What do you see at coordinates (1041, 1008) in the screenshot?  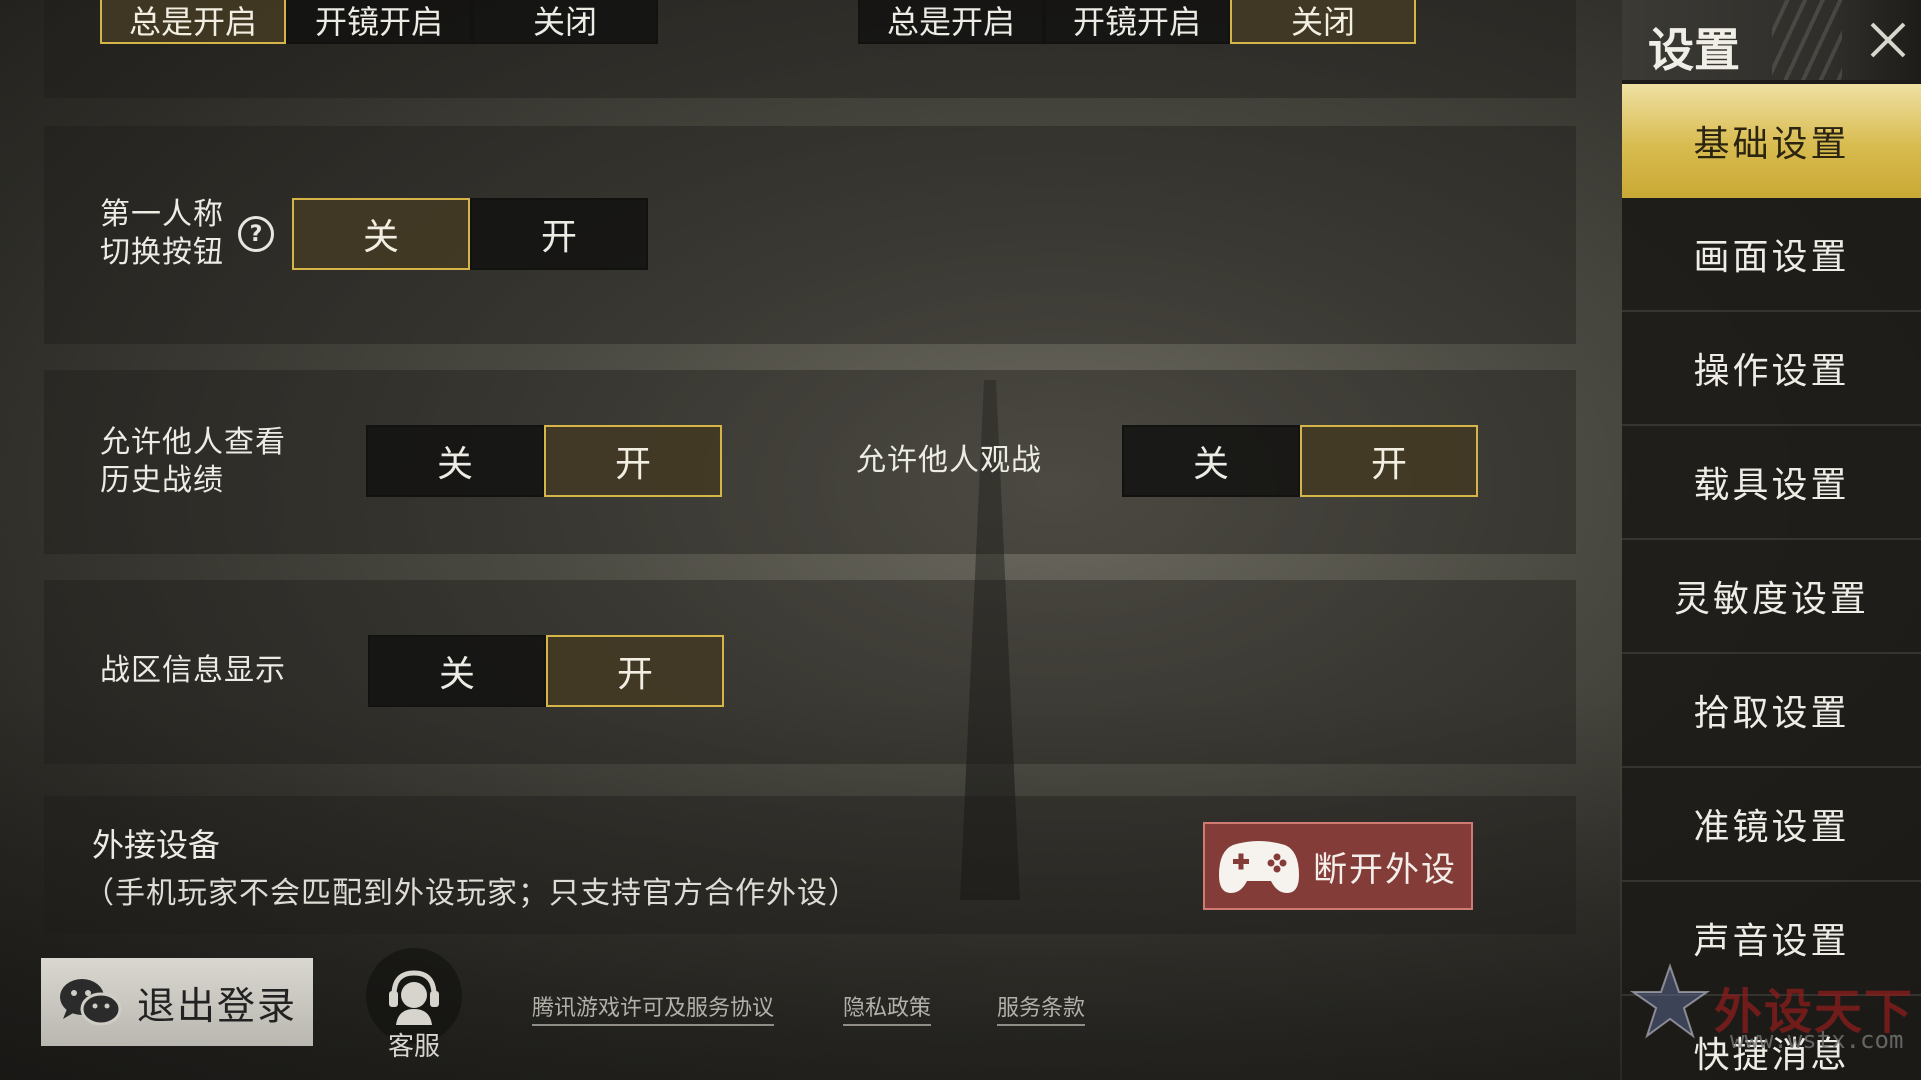 I see `terms-of-service-link: 服务条款` at bounding box center [1041, 1008].